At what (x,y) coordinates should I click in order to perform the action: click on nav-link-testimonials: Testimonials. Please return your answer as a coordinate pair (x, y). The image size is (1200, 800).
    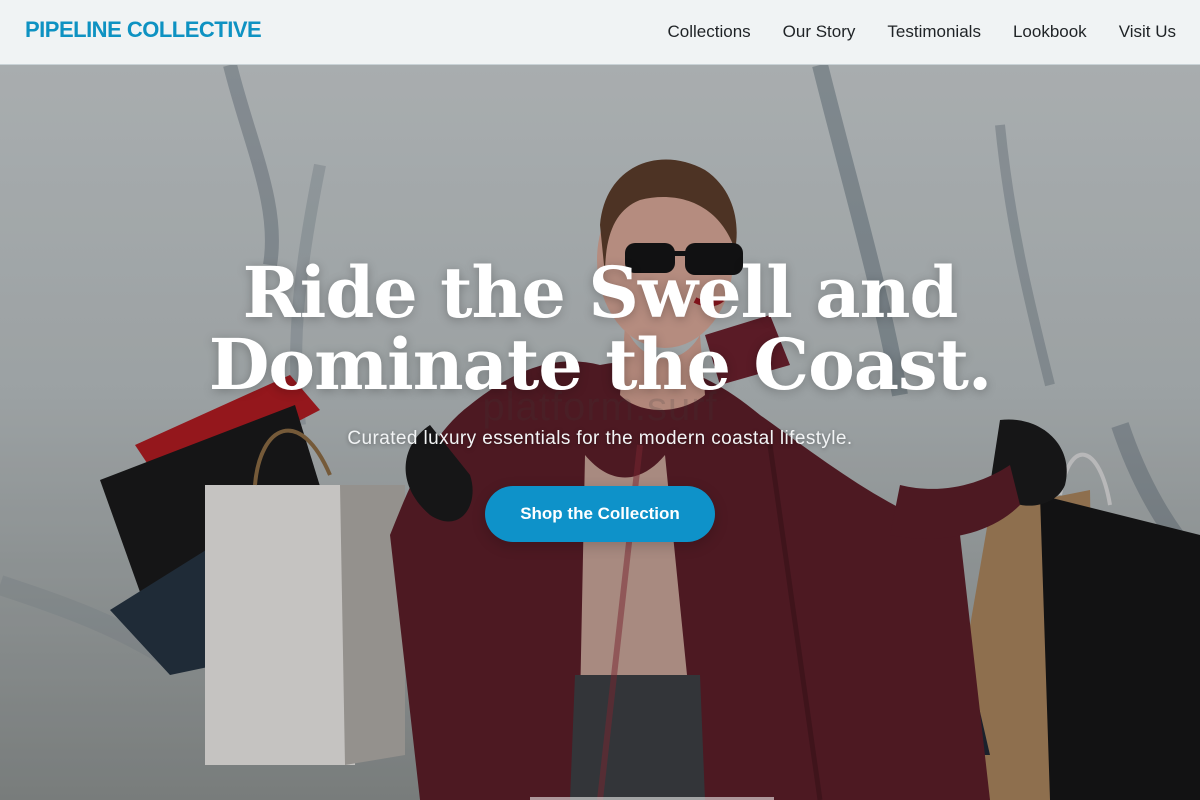
    Looking at the image, I should click on (934, 32).